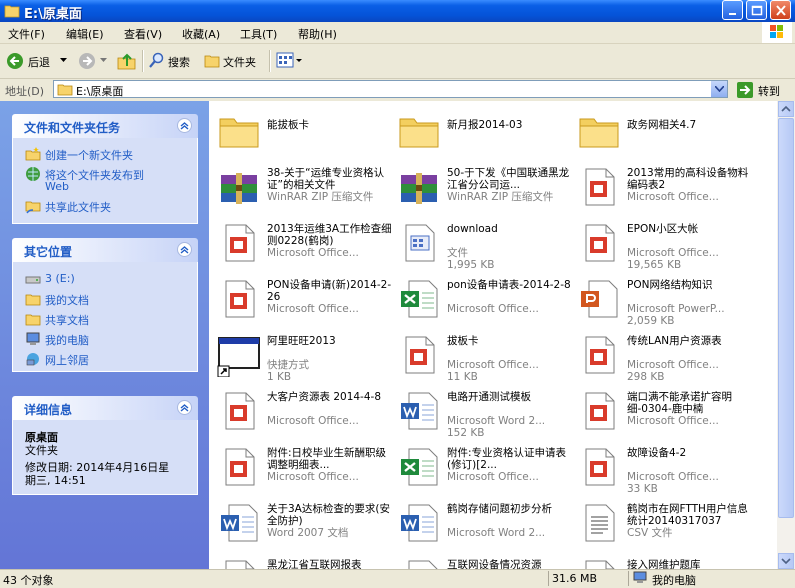 Image resolution: width=795 pixels, height=588 pixels. Describe the element at coordinates (756, 10) in the screenshot. I see `maximize-button` at that location.